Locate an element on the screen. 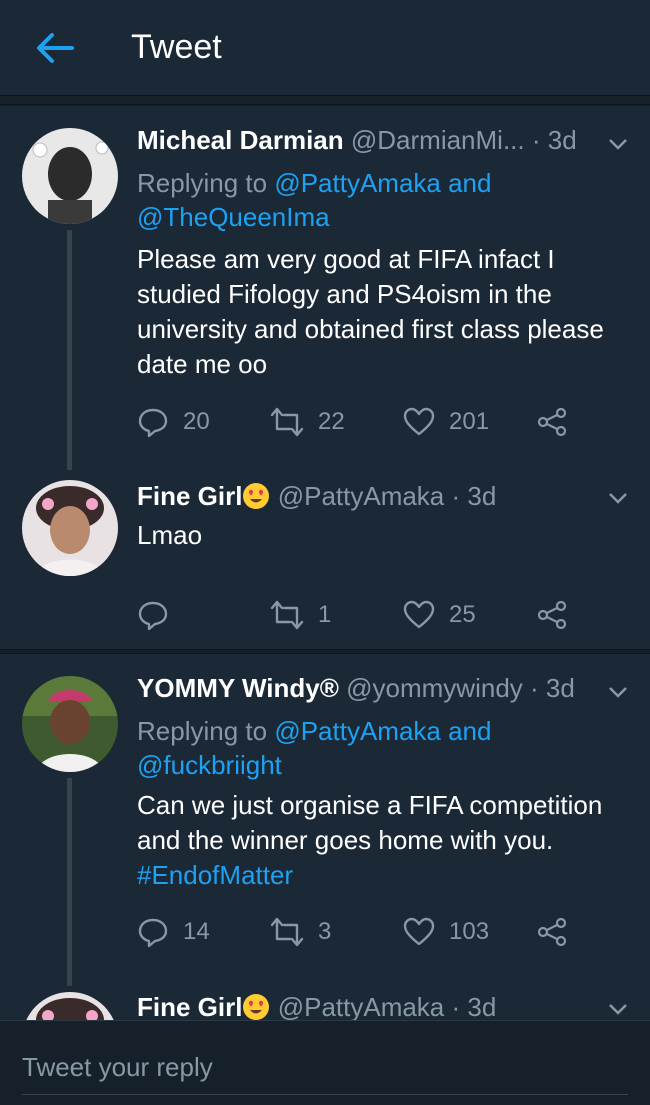 Image resolution: width=650 pixels, height=1105 pixels. like-count: 201 is located at coordinates (469, 421).